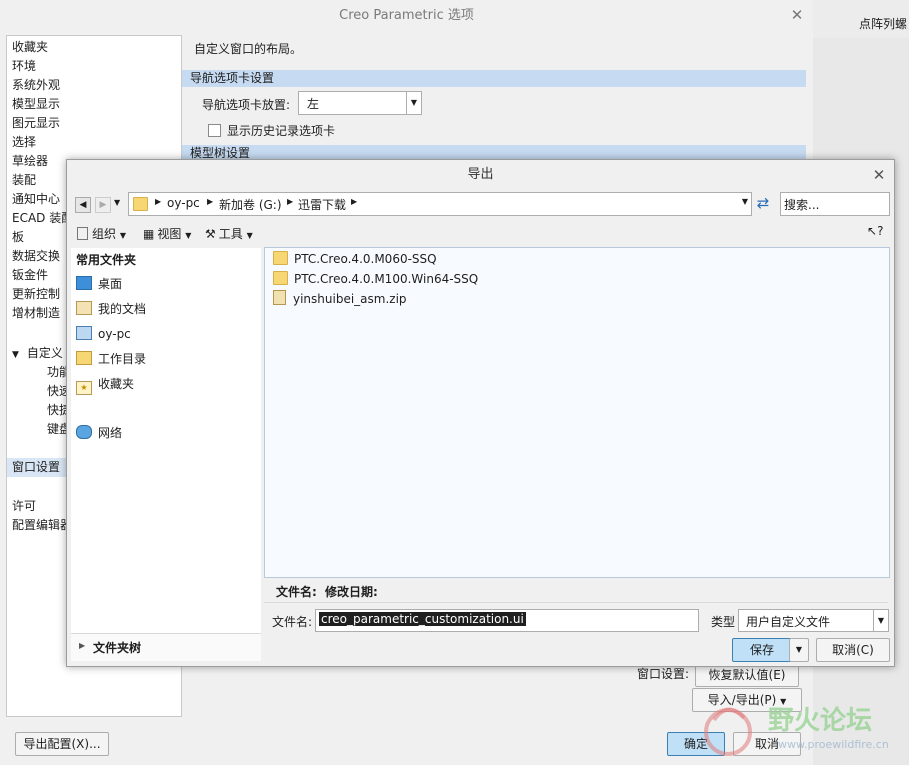  I want to click on refresh-icon: ⇄, so click(763, 203).